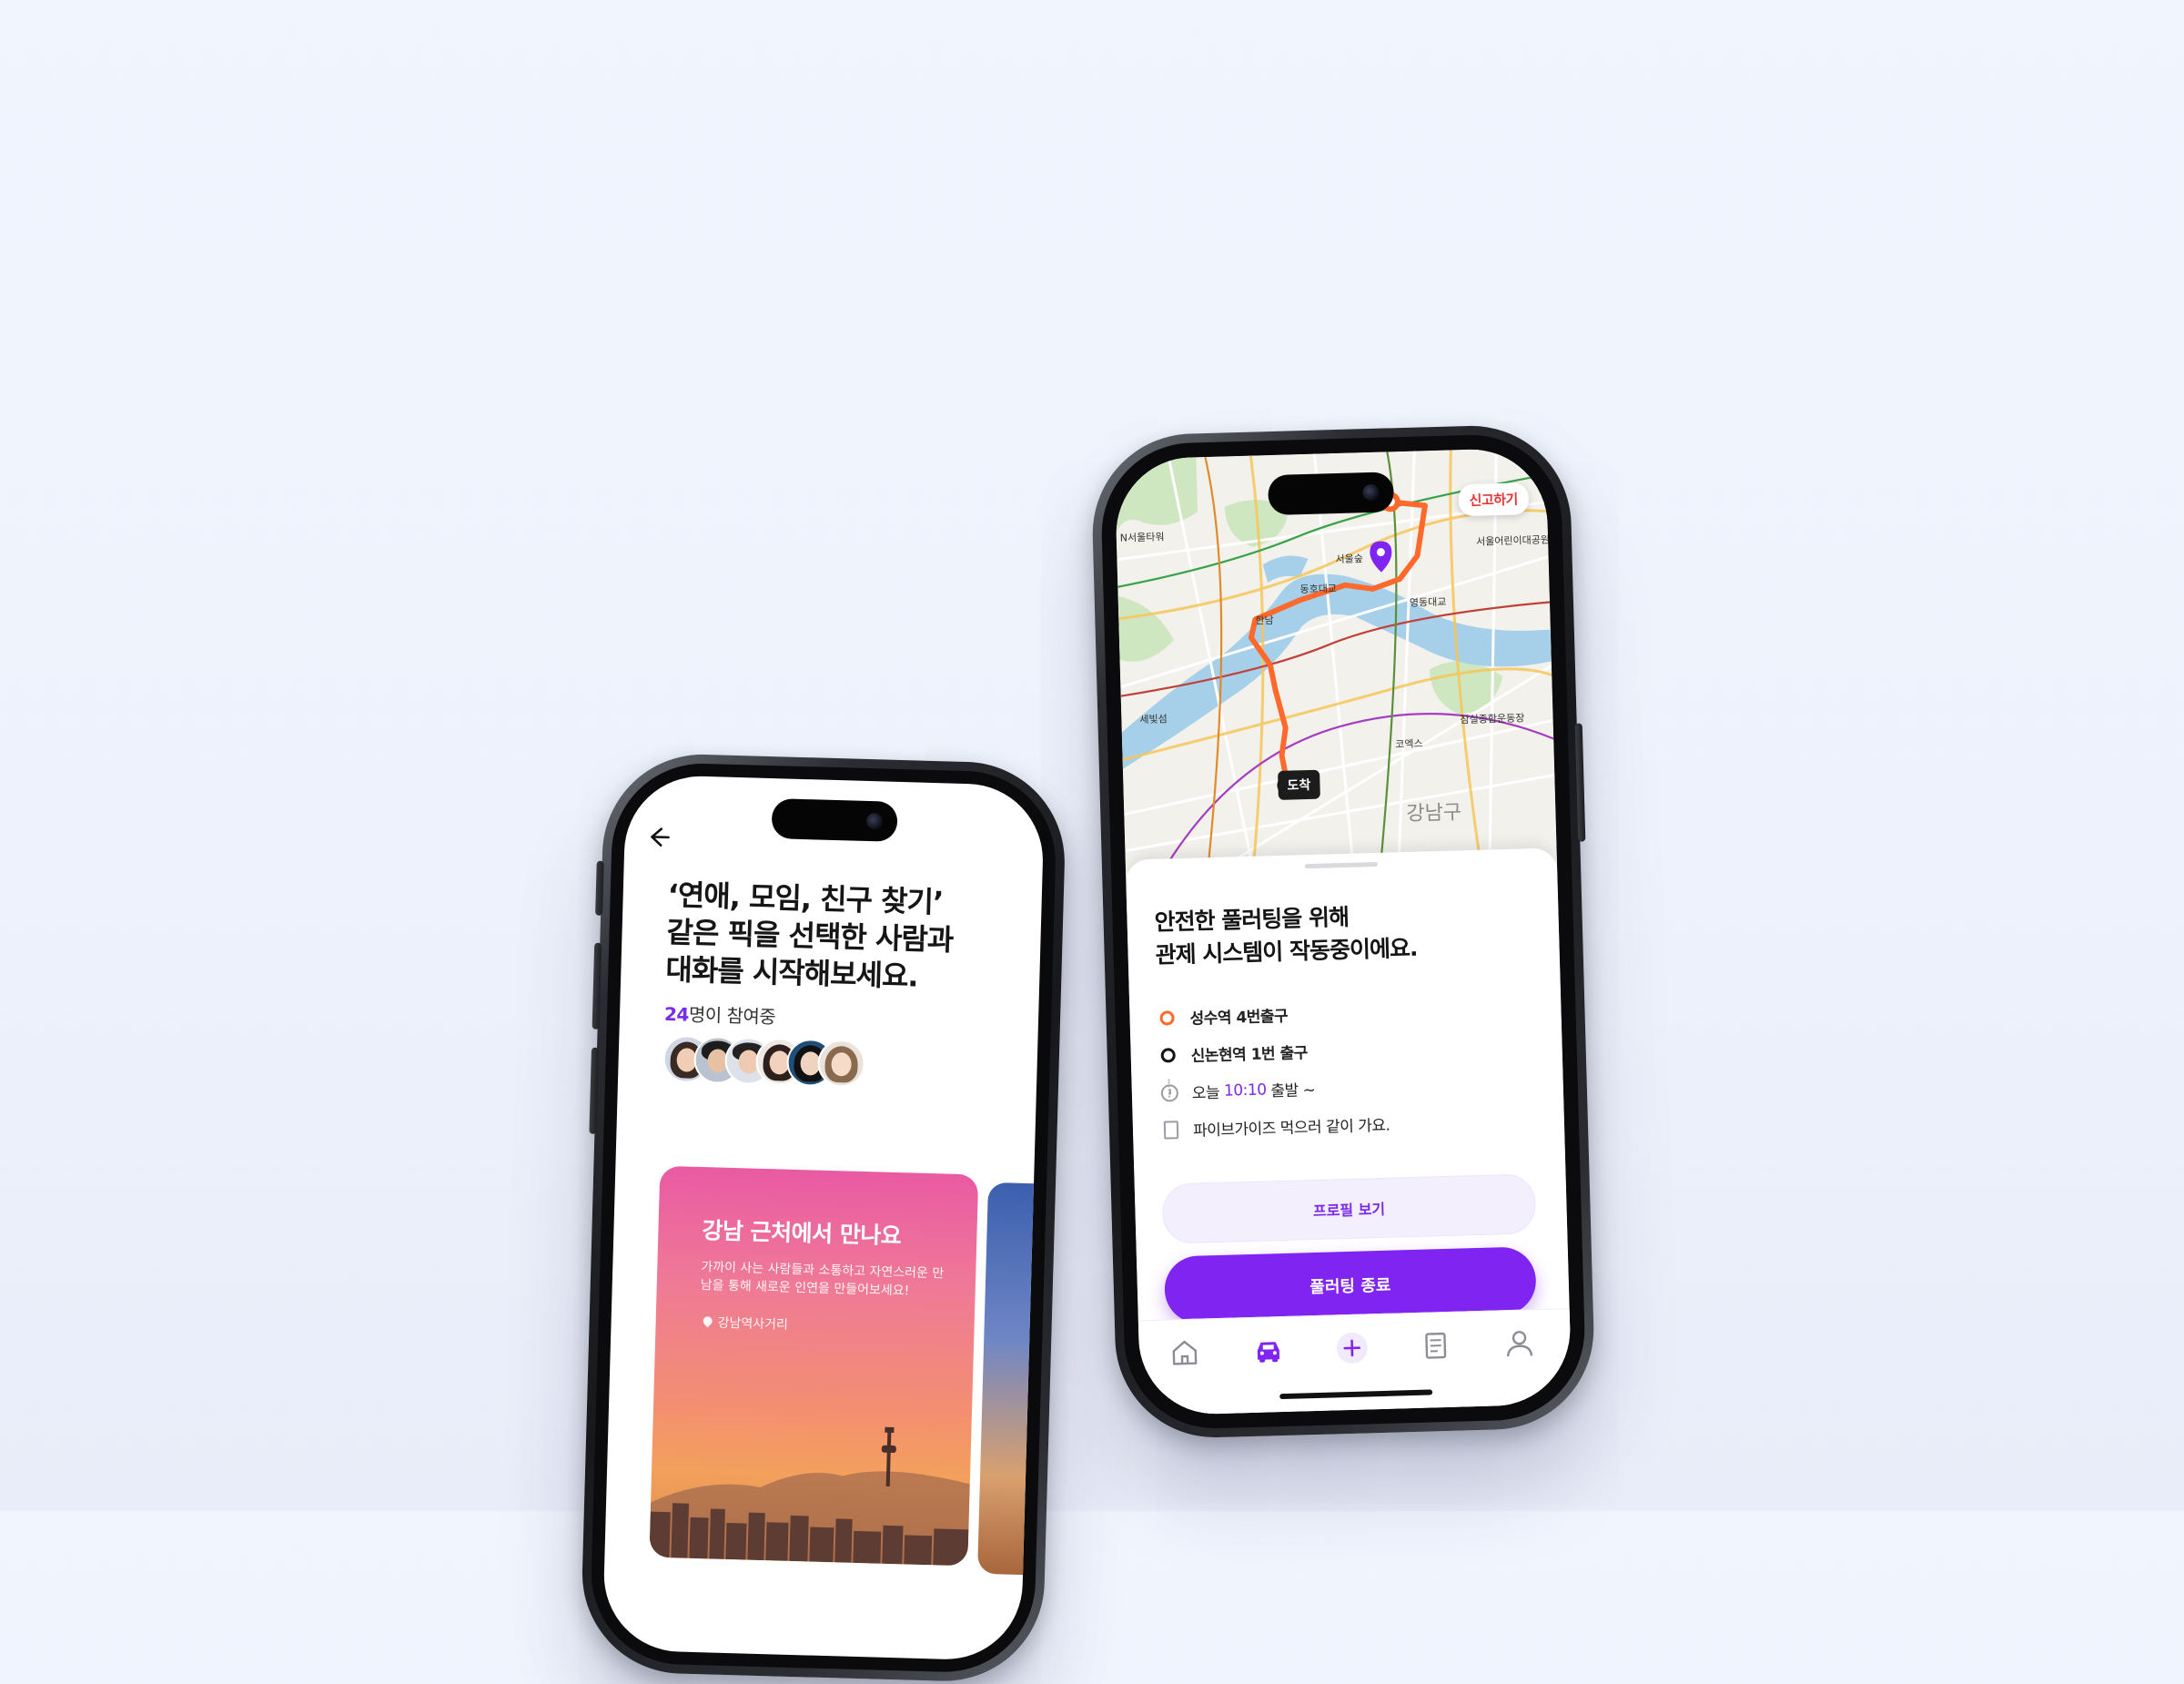  I want to click on map-label: 영동대교, so click(1429, 602).